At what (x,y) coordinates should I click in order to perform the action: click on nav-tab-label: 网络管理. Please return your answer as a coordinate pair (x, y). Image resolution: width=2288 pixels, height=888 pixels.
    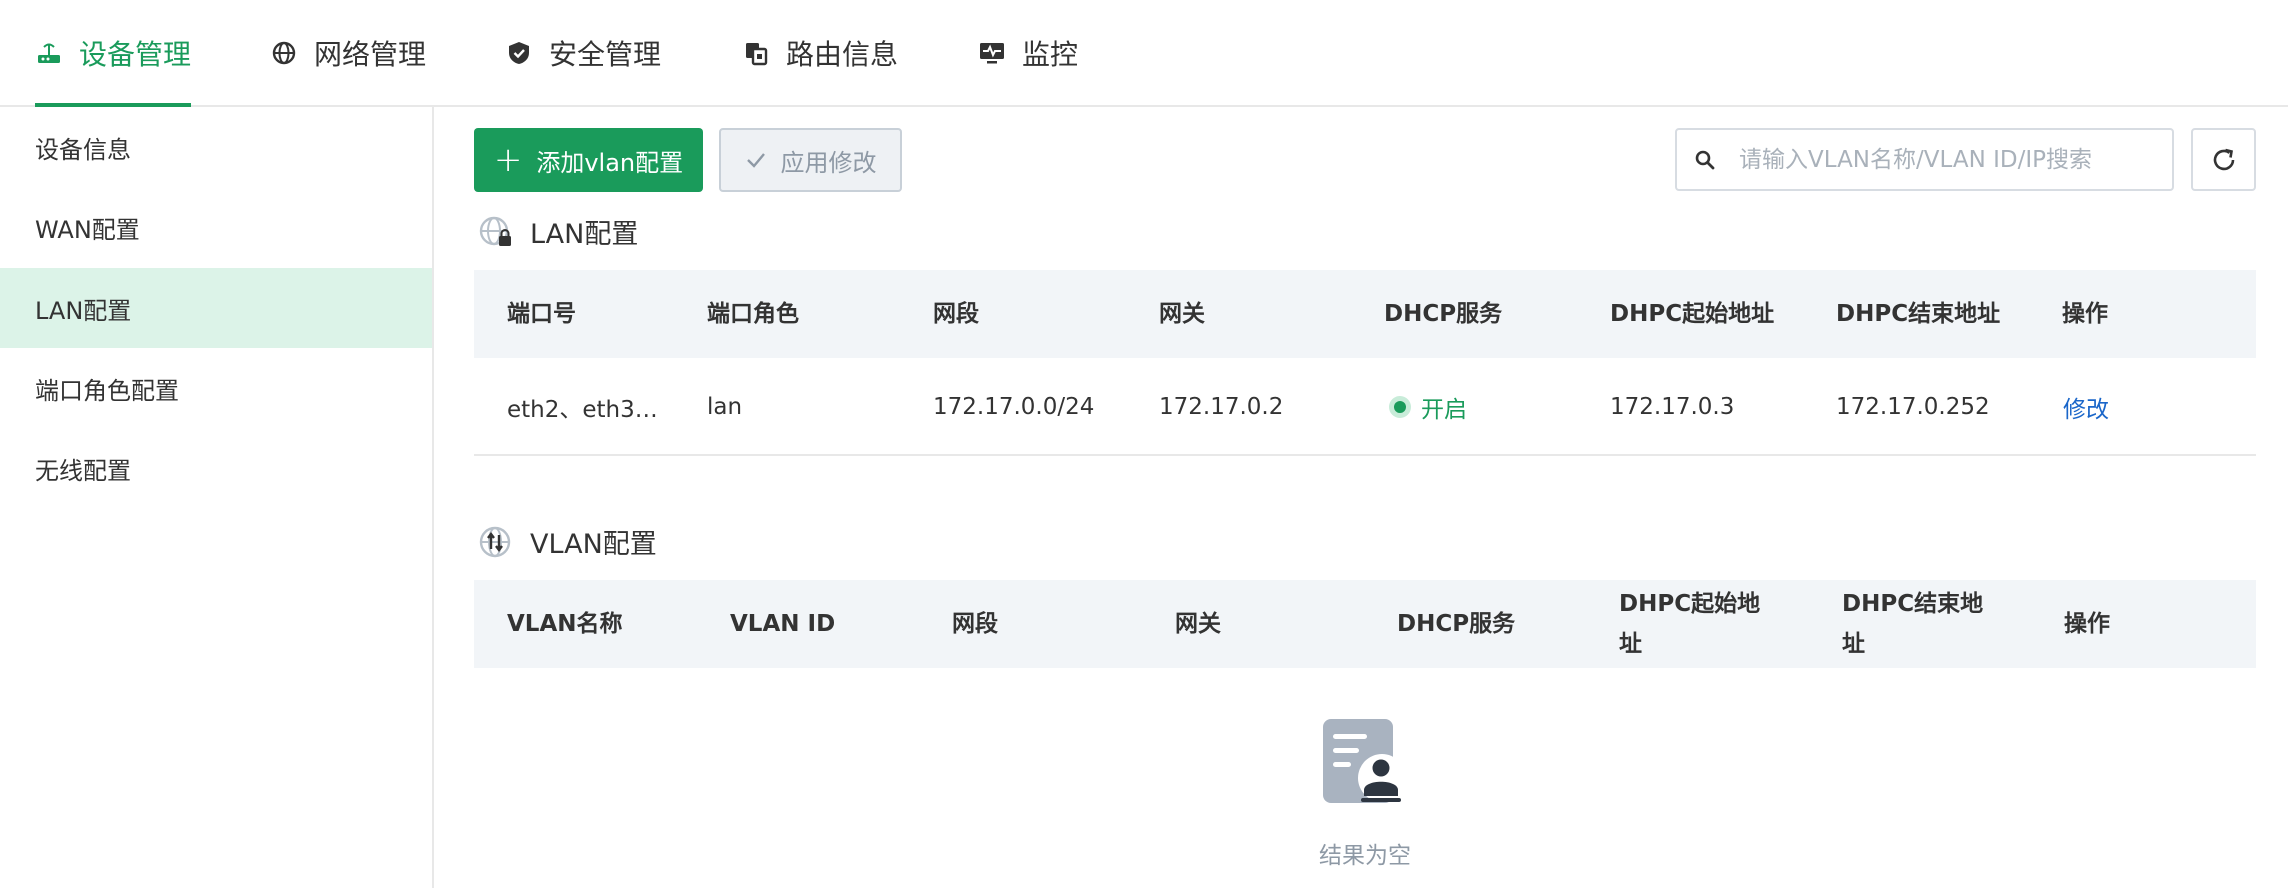
    Looking at the image, I should click on (370, 54).